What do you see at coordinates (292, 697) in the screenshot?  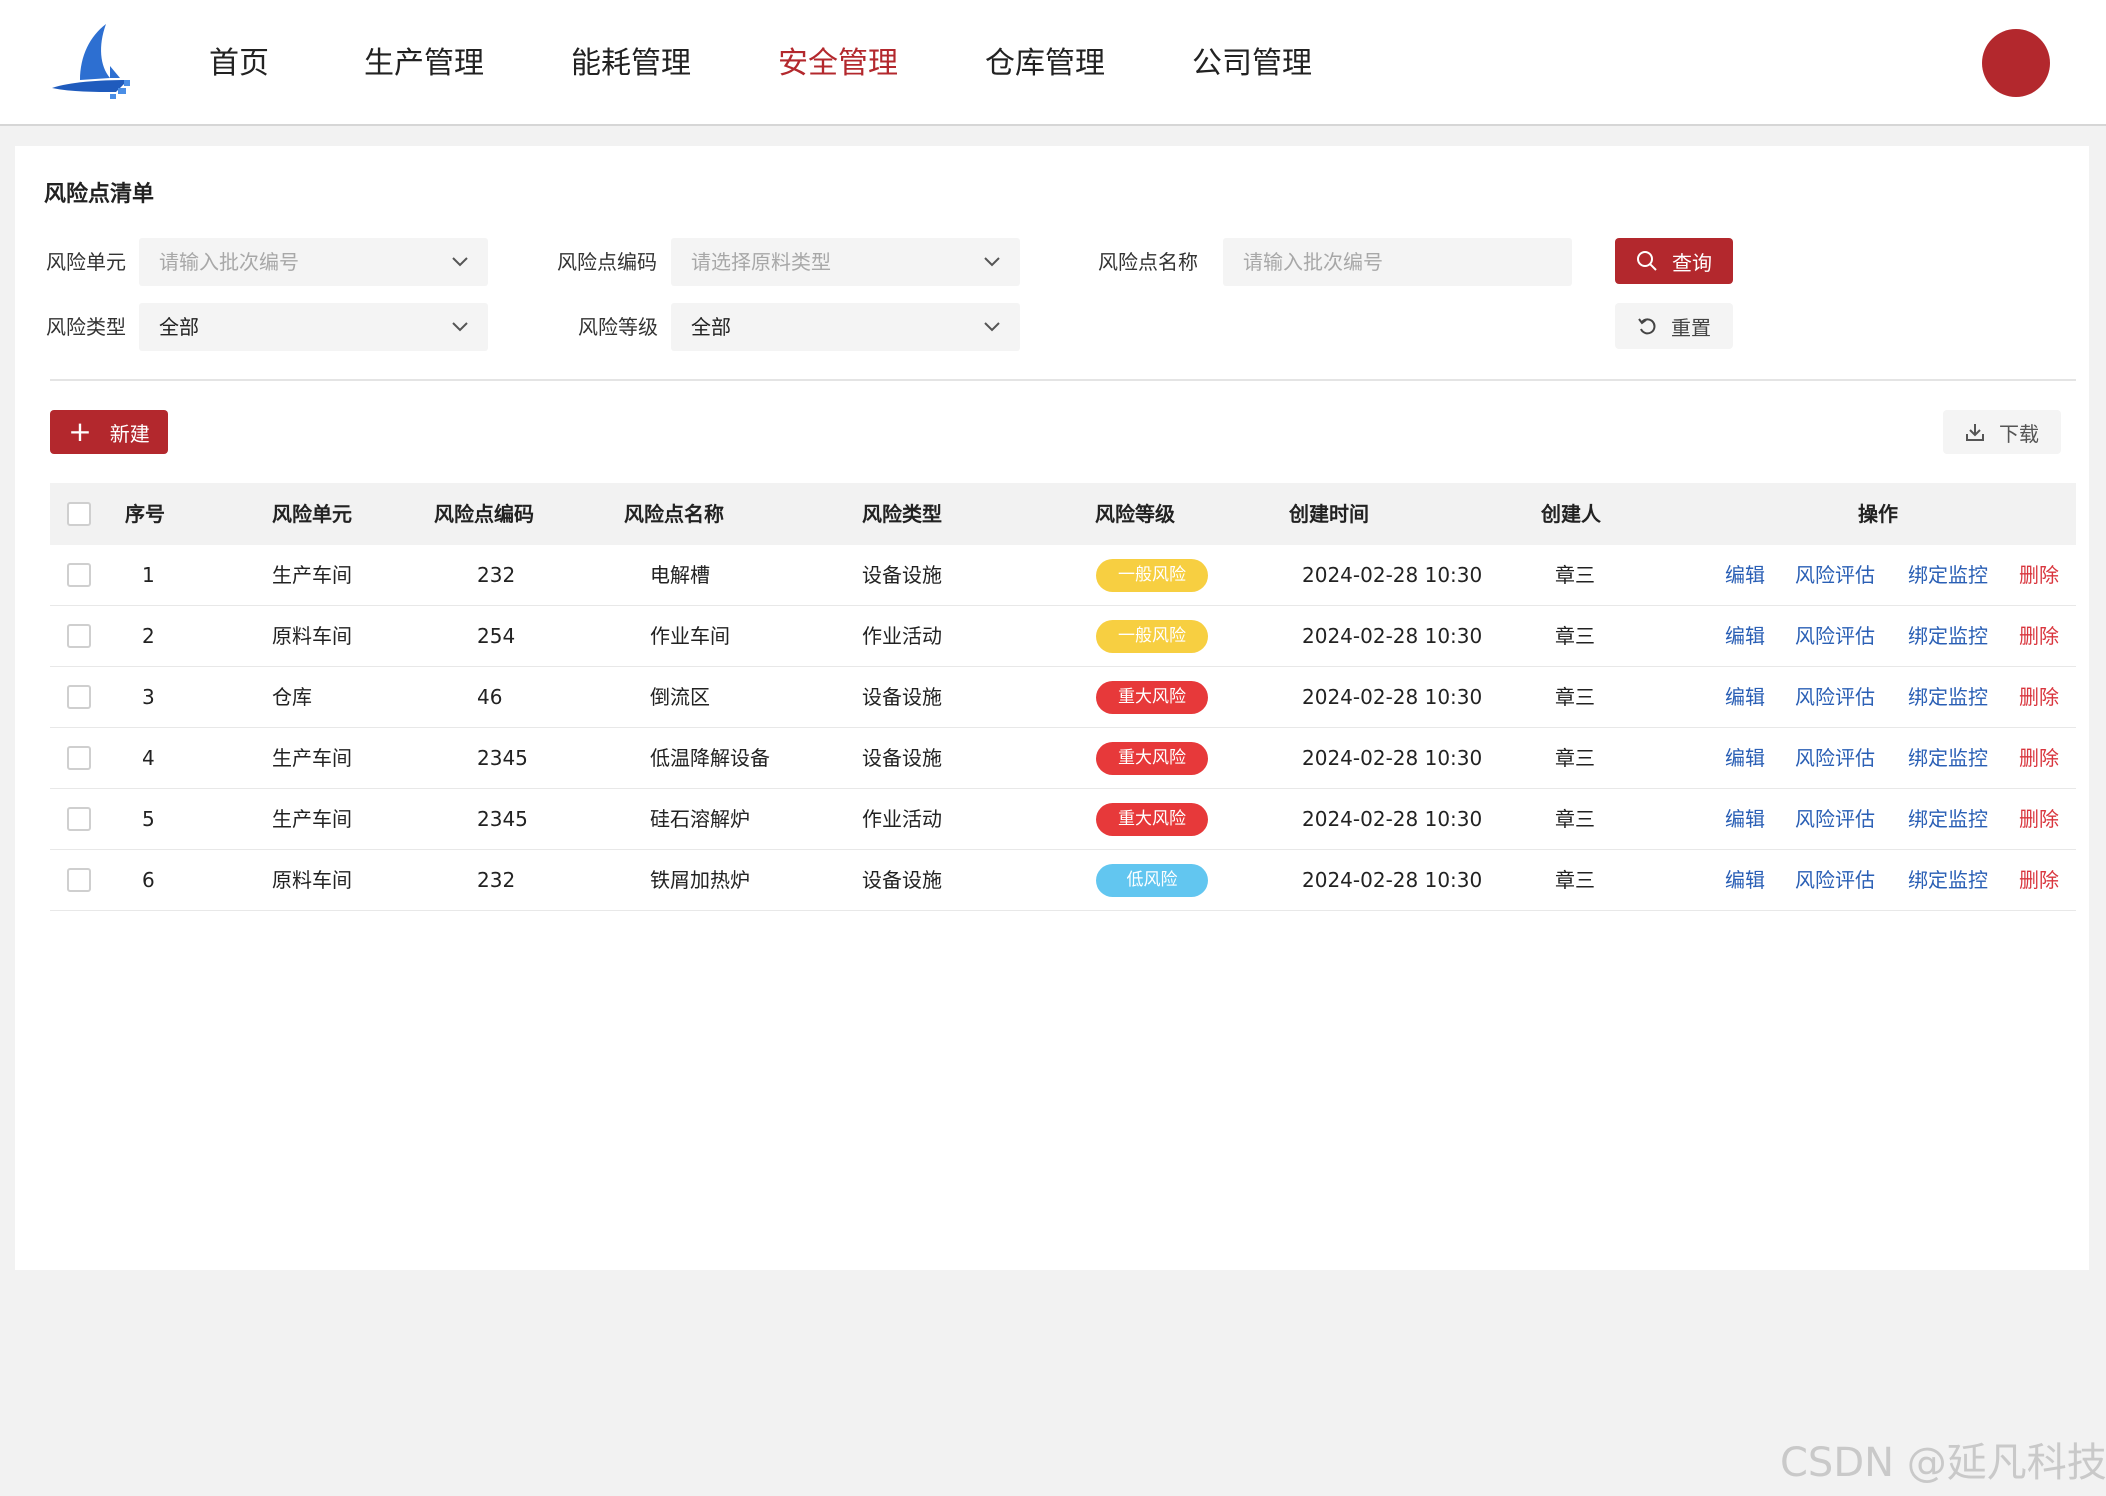 I see `cell-risk-unit: 仓库` at bounding box center [292, 697].